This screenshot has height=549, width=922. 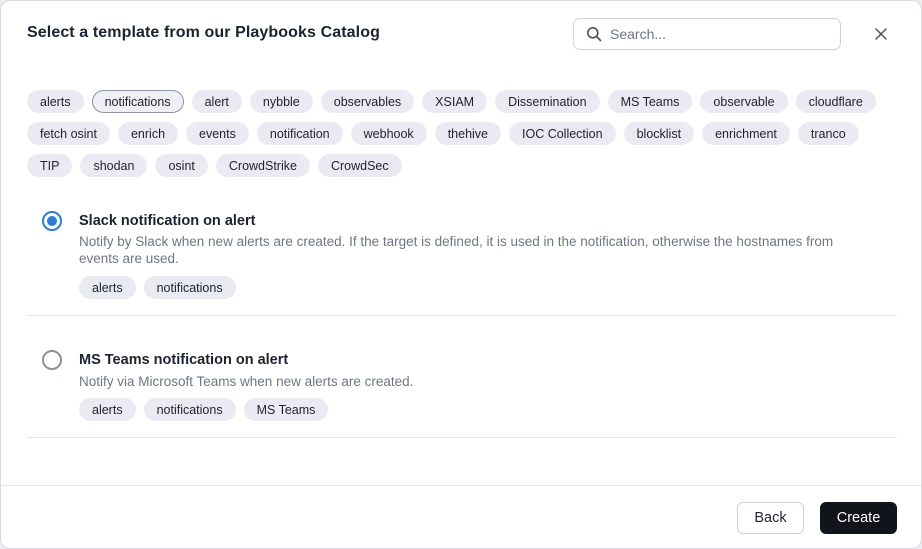 I want to click on filter-tag: tranco, so click(x=828, y=133).